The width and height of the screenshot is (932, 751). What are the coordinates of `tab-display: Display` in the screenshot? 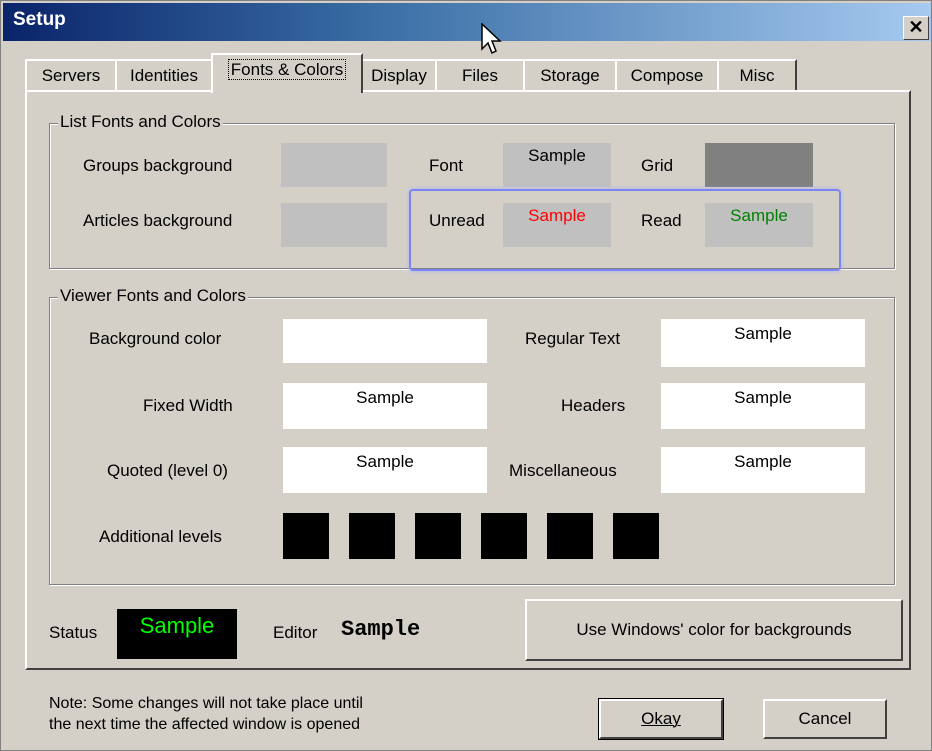 It's located at (399, 75).